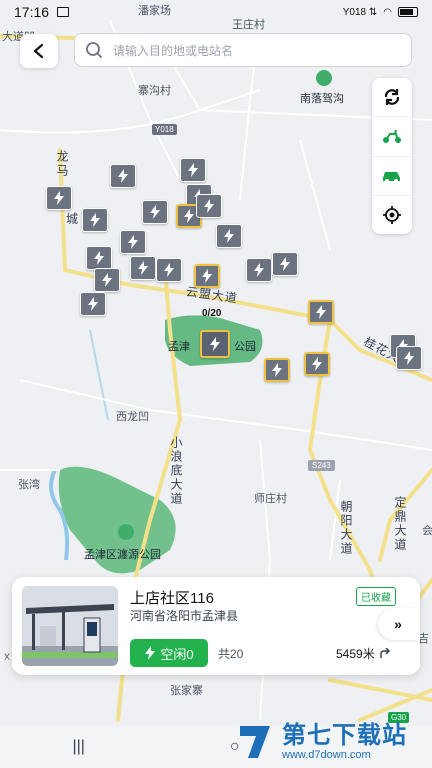  What do you see at coordinates (173, 50) in the screenshot?
I see `search-placeholder: 请输入目的地或电站名` at bounding box center [173, 50].